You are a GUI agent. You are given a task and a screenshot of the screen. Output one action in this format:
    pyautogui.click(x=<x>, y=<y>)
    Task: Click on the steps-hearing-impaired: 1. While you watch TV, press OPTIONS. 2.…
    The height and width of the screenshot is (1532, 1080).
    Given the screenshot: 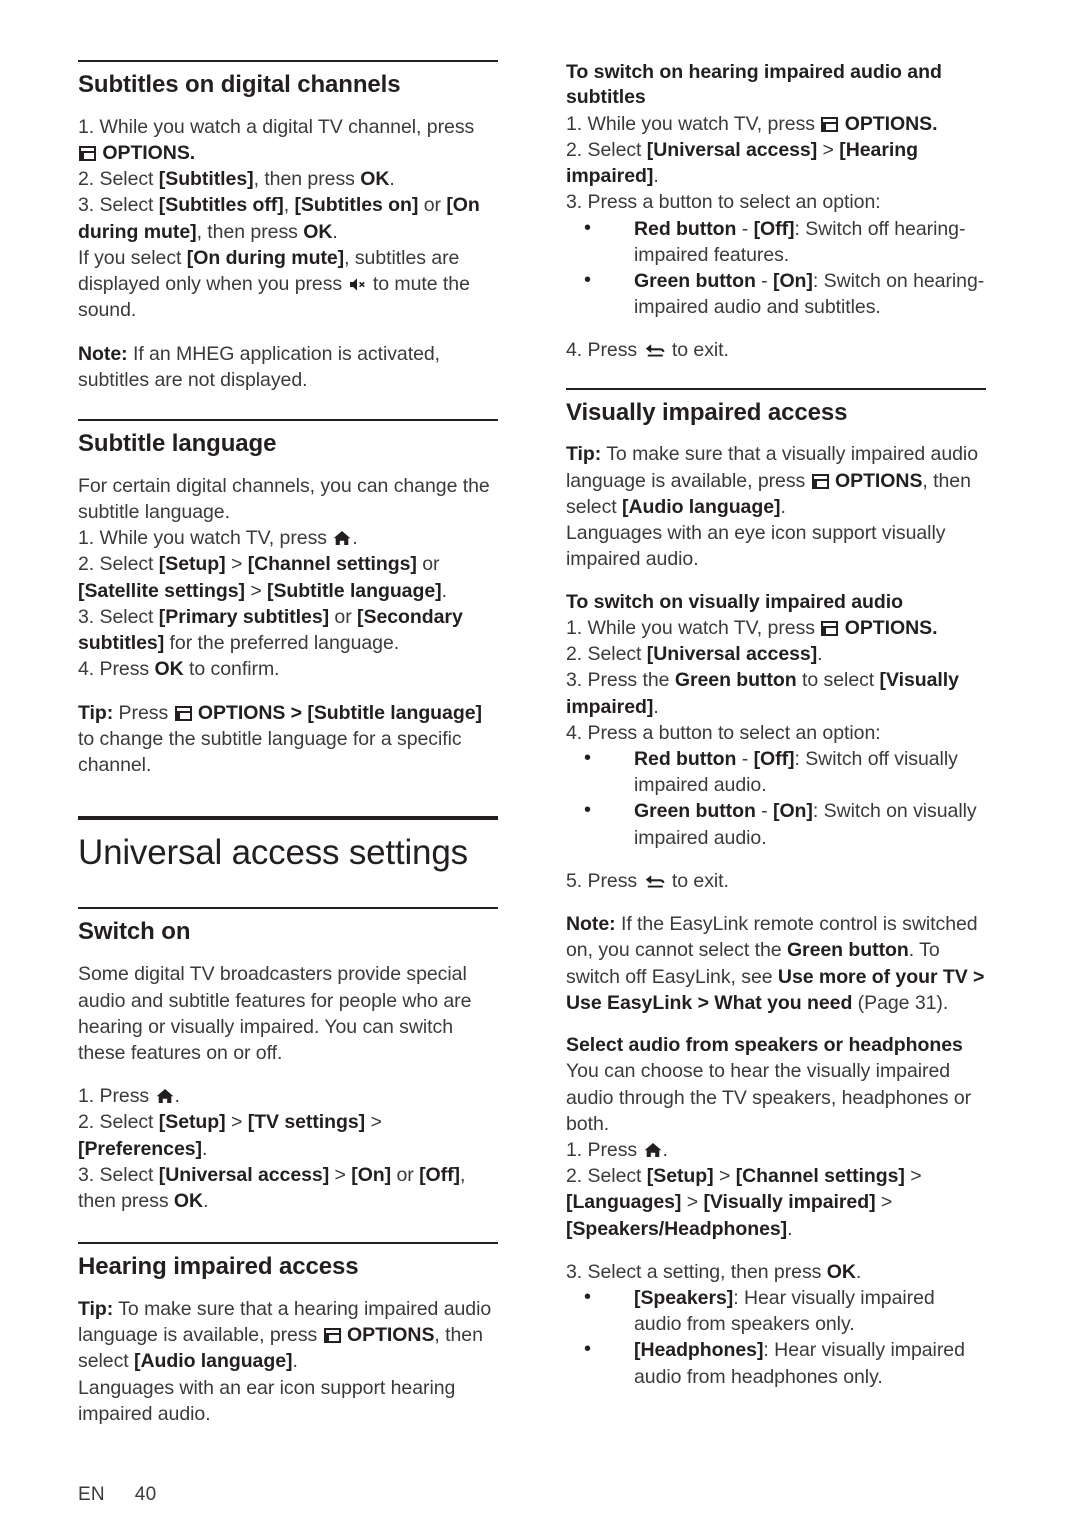 What is the action you would take?
    pyautogui.click(x=776, y=163)
    